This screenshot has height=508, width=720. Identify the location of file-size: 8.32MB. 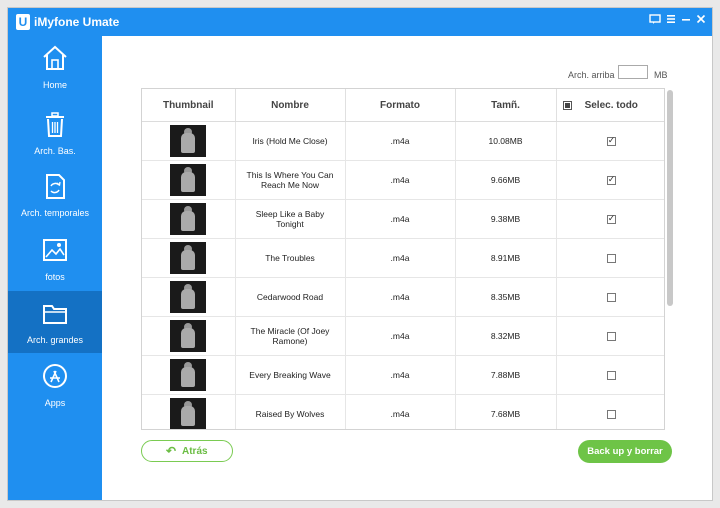
(506, 336).